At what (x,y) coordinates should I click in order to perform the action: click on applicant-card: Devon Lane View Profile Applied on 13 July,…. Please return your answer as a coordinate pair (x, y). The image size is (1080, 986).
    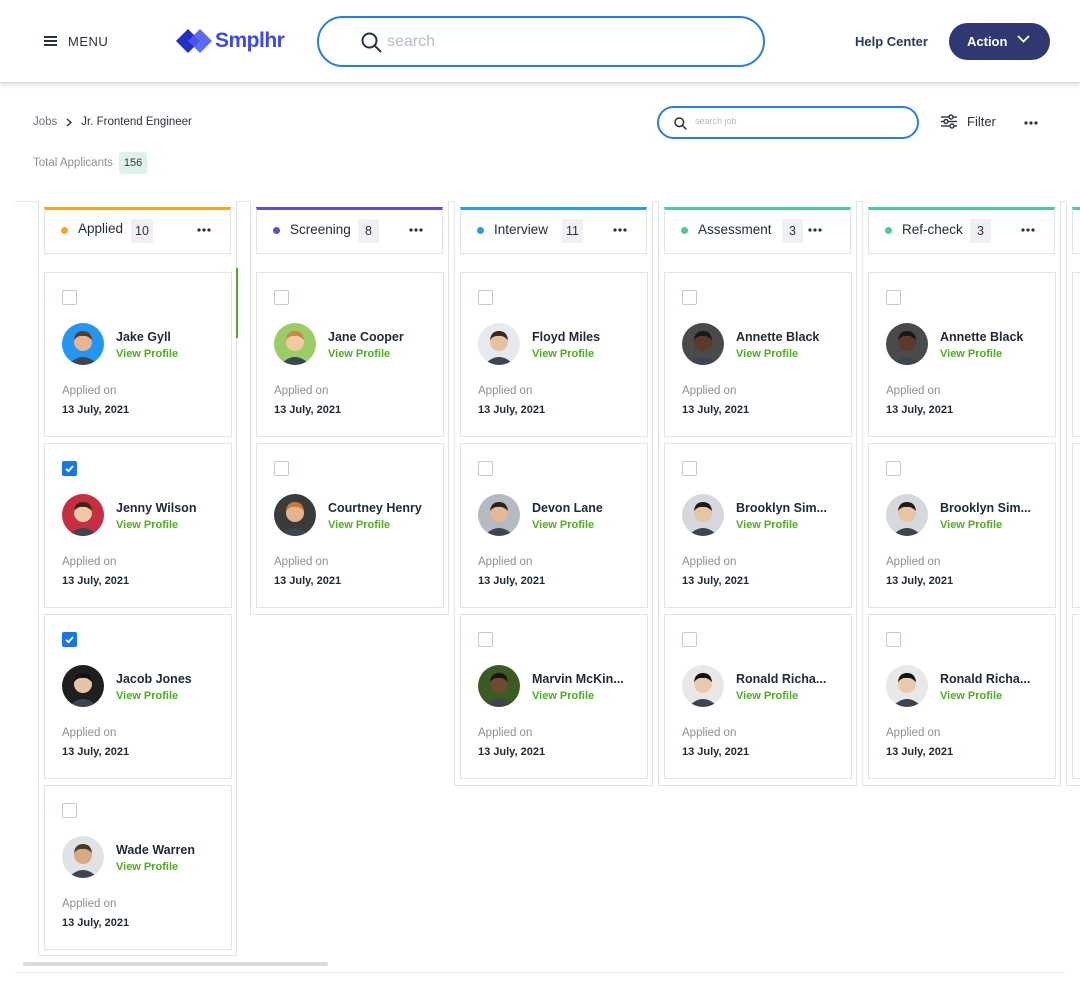
    Looking at the image, I should click on (554, 525).